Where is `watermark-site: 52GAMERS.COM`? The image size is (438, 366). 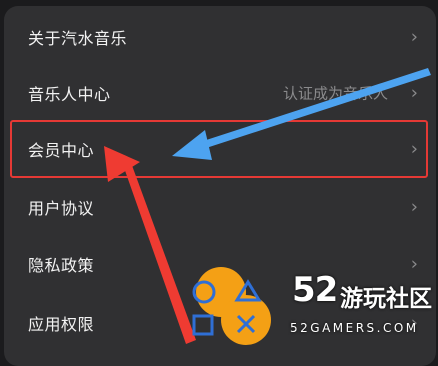 watermark-site: 52GAMERS.COM is located at coordinates (354, 328).